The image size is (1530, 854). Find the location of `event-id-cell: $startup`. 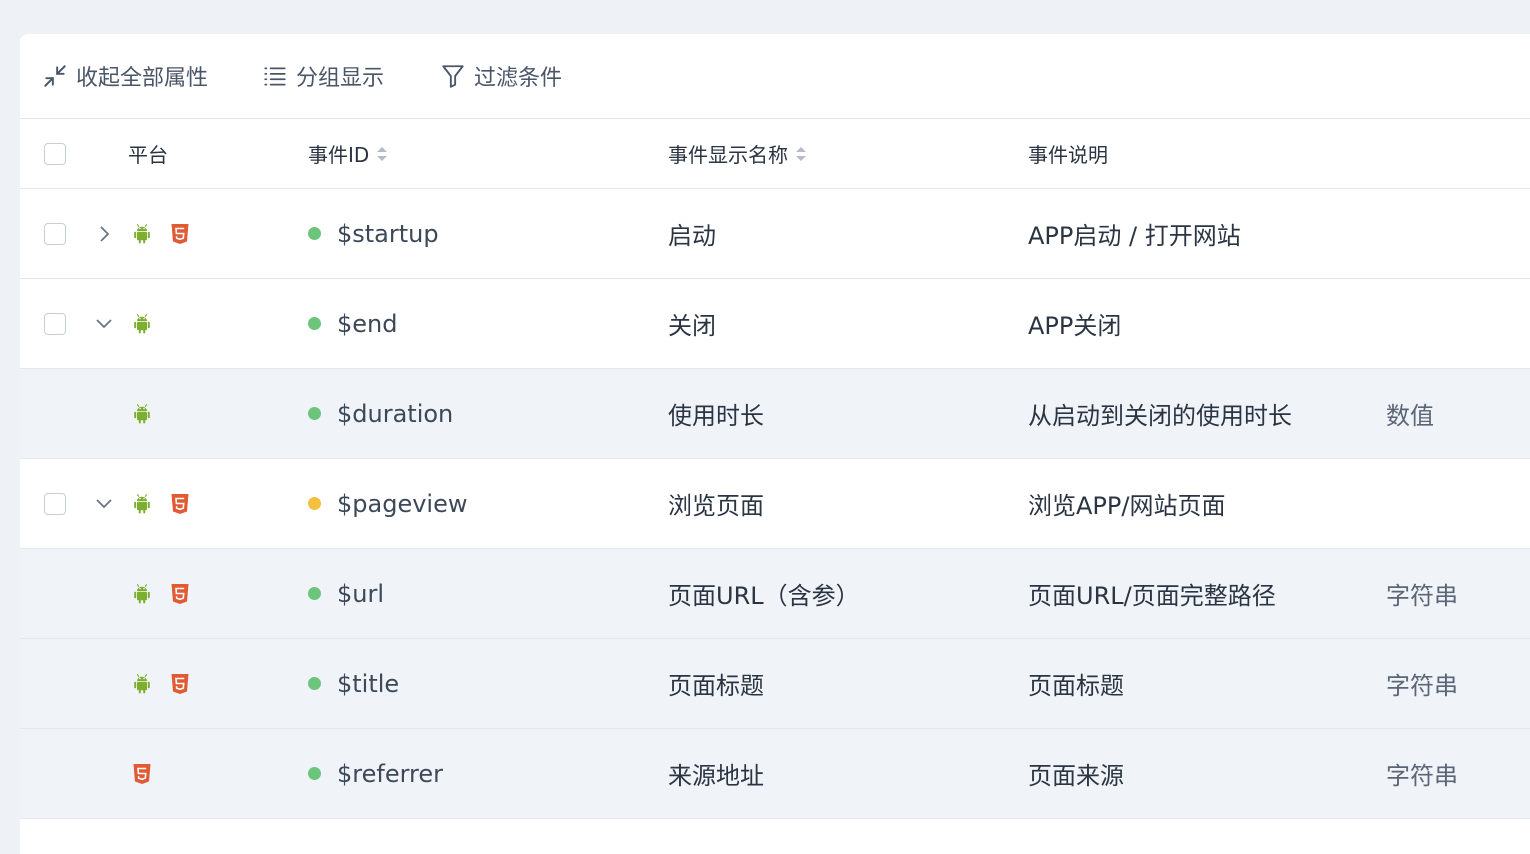

event-id-cell: $startup is located at coordinates (373, 233).